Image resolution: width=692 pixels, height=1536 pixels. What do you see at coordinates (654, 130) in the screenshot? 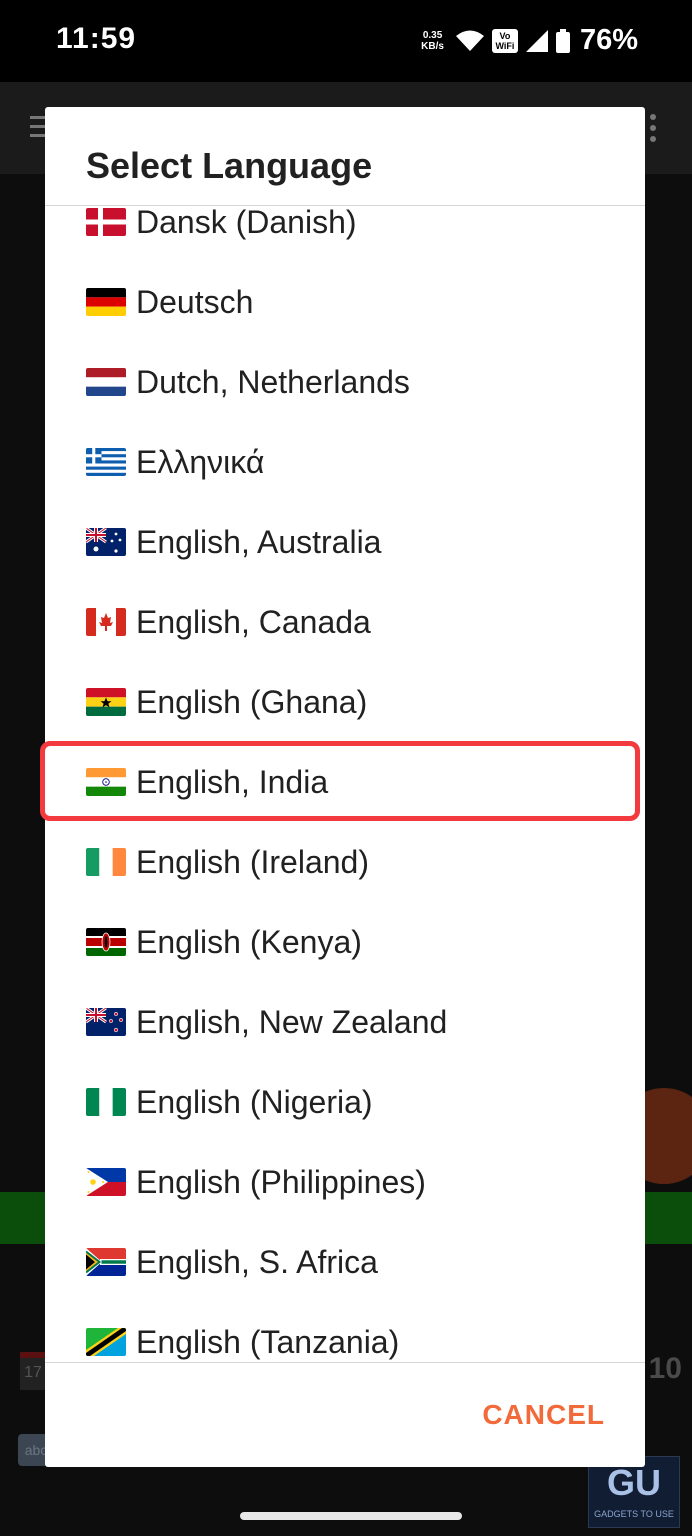
I see `more-options-icon` at bounding box center [654, 130].